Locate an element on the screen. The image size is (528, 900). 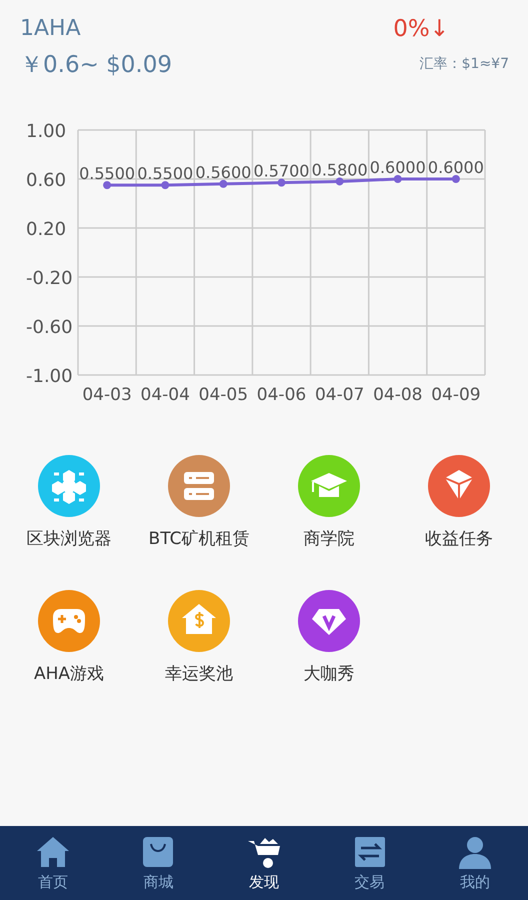
x-axis-label: 04-09 is located at coordinates (456, 395).